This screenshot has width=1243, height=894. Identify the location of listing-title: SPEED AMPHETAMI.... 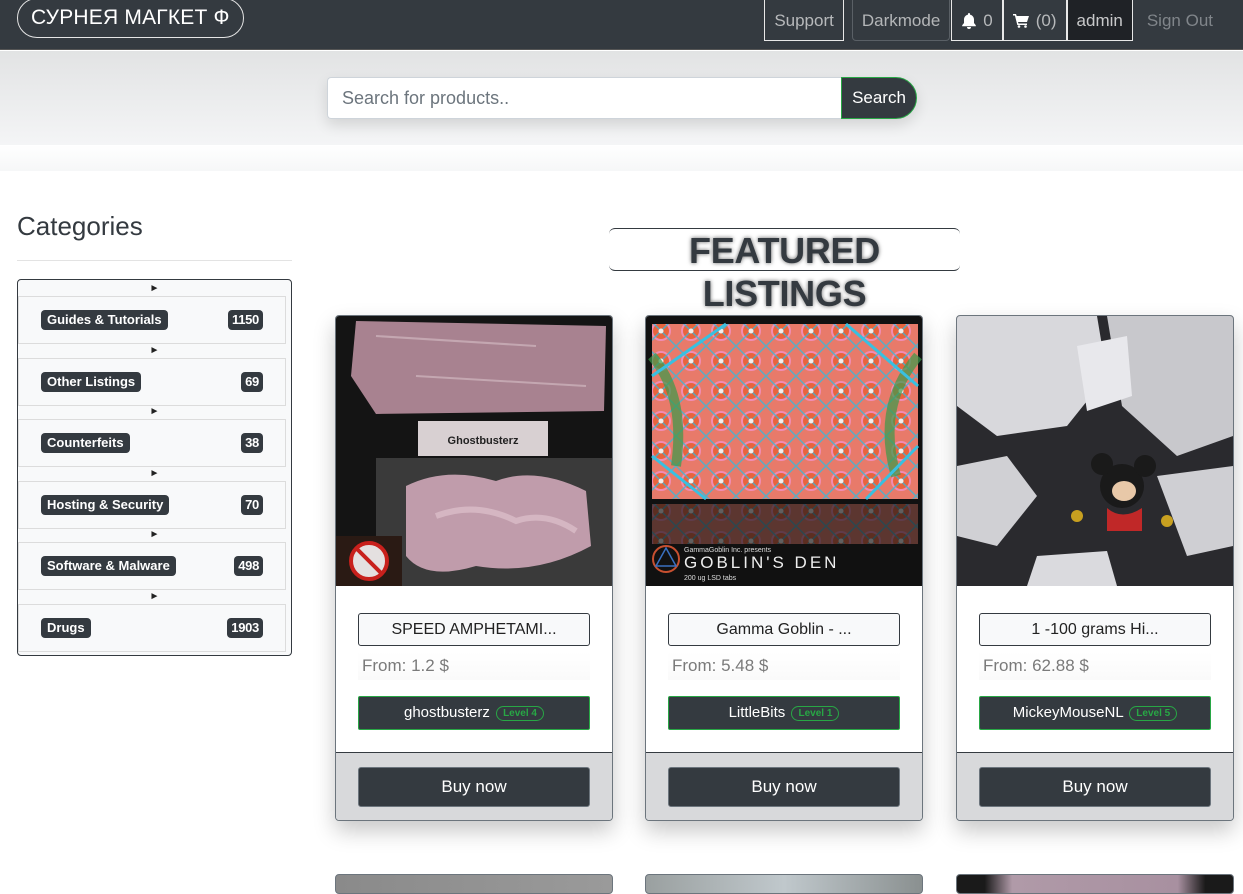
(474, 629).